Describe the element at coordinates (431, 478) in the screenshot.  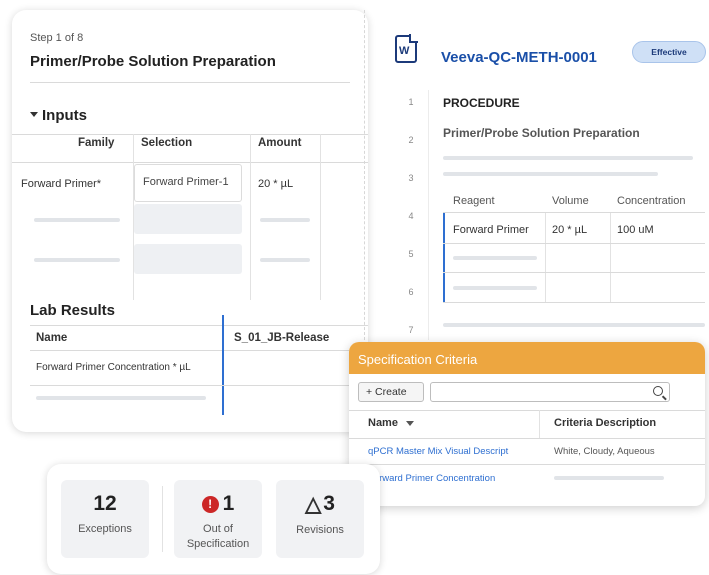
I see `criteria-name-link: Forward Primer Concentration` at that location.